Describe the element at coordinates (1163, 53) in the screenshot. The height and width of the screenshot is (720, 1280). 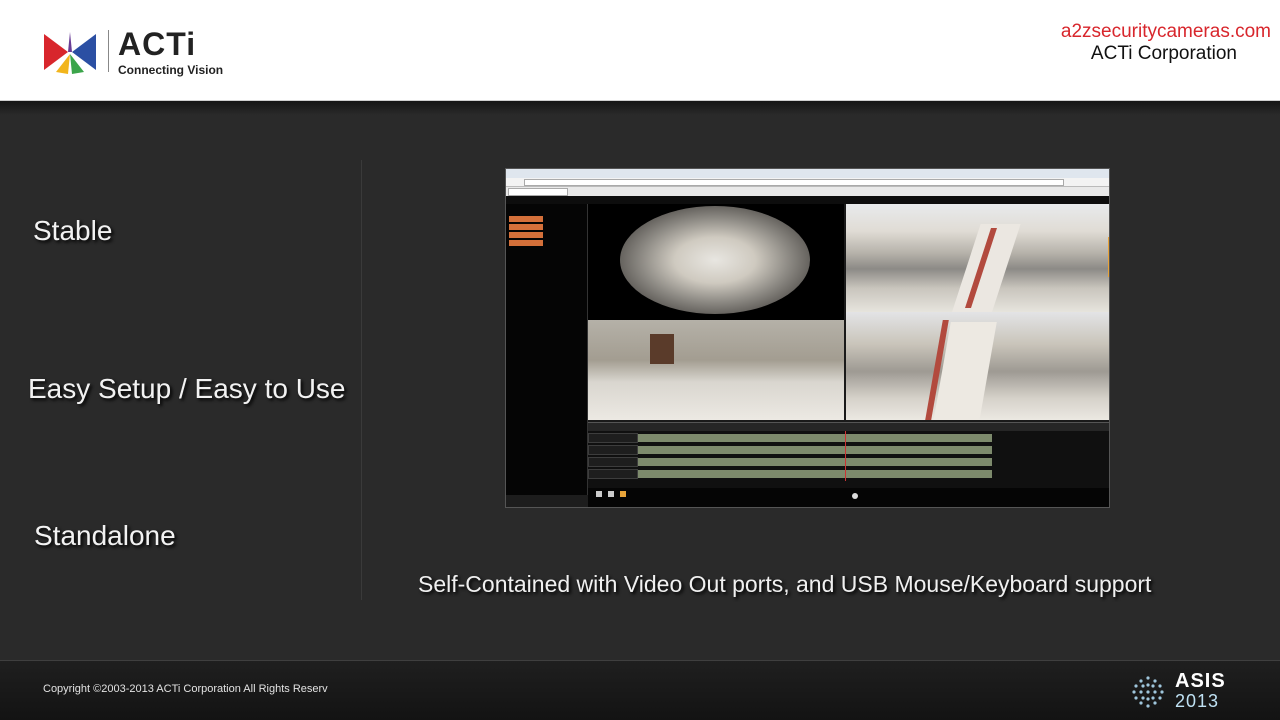
I see `company-name: ACTi Corporation` at that location.